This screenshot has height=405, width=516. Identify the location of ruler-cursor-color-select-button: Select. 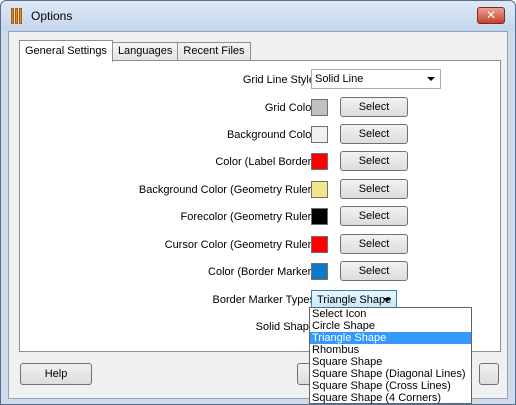
(374, 244).